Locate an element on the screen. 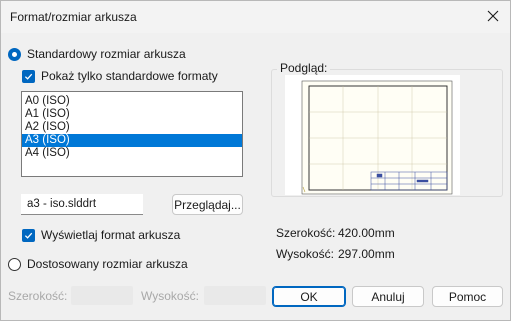  list-item-a2: A2 (ISO) is located at coordinates (132, 127).